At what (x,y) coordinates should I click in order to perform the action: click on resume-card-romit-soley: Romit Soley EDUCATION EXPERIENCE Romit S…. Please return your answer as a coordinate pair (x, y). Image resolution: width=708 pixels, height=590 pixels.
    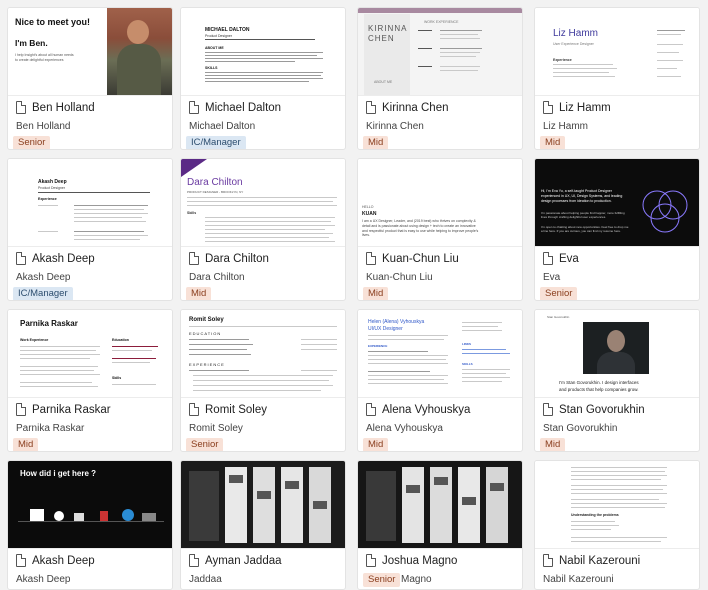
    Looking at the image, I should click on (263, 380).